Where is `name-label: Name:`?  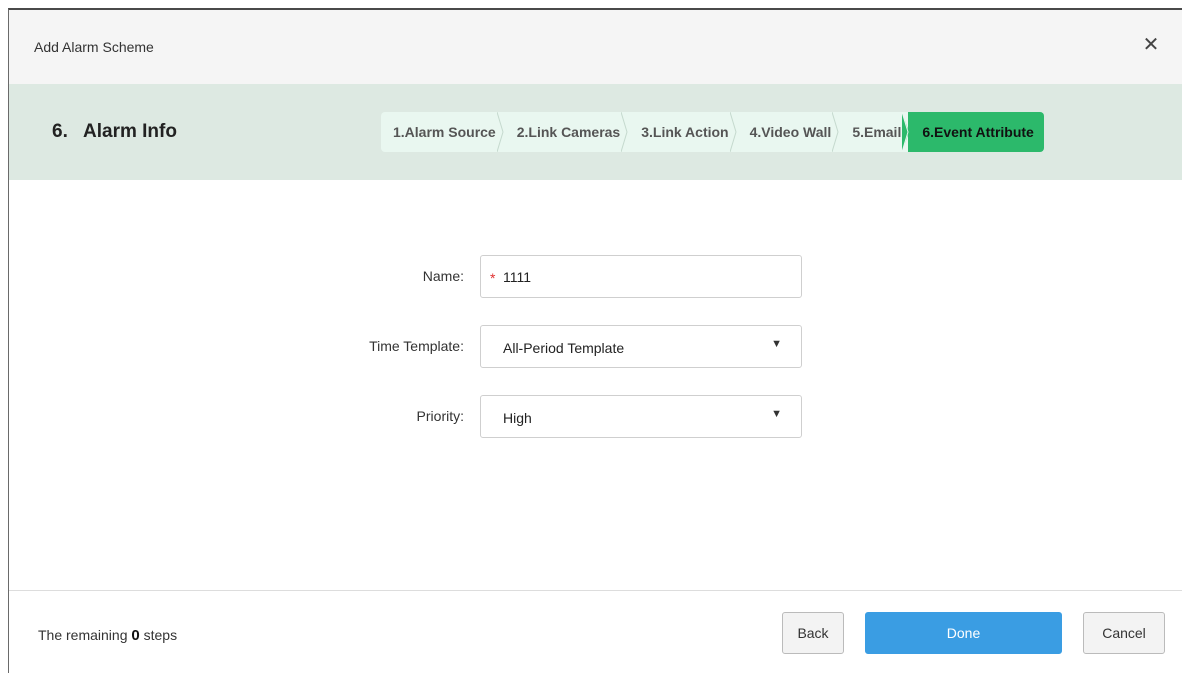 name-label: Name: is located at coordinates (443, 276).